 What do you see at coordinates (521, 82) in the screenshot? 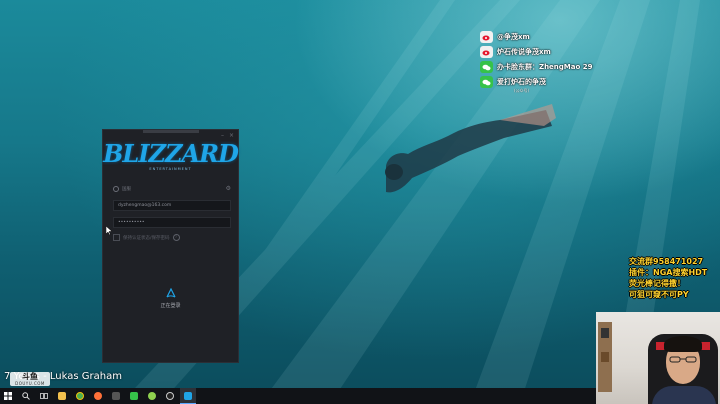
I see `wechat-public: 爱打炉石的争茂` at bounding box center [521, 82].